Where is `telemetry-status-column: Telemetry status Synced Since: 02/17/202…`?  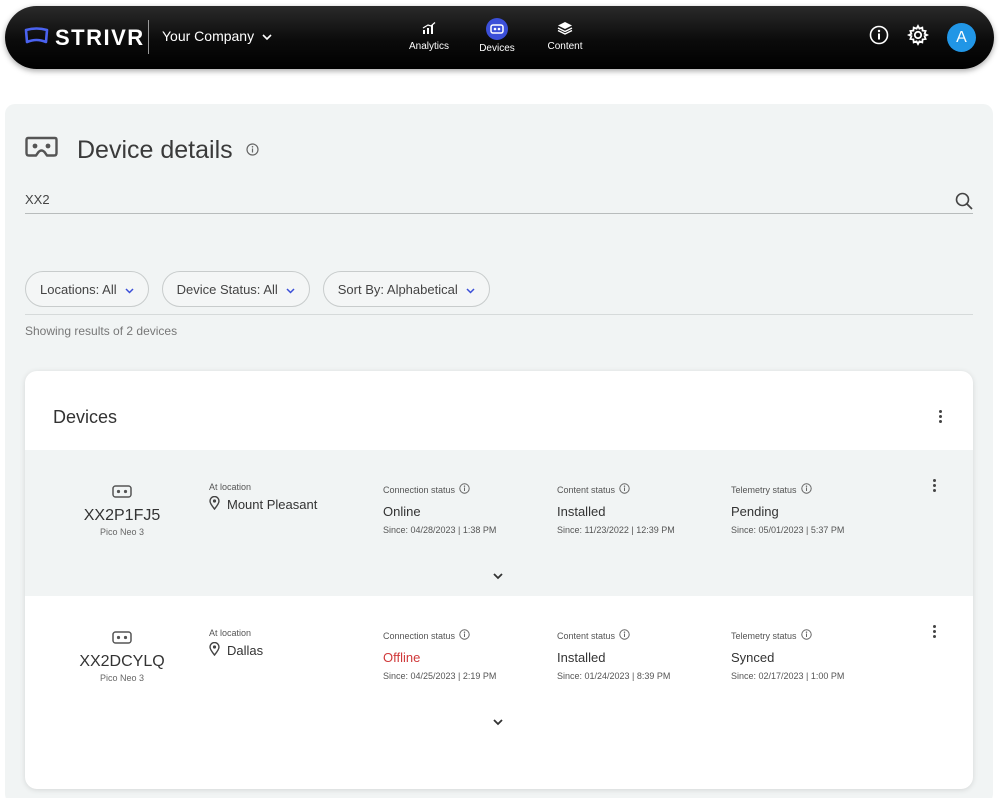 telemetry-status-column: Telemetry status Synced Since: 02/17/202… is located at coordinates (787, 655).